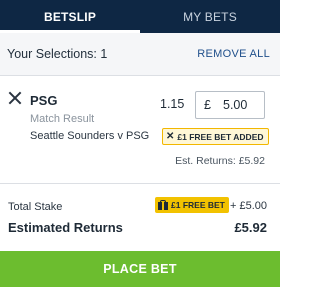 This screenshot has height=287, width=320. What do you see at coordinates (220, 161) in the screenshot?
I see `bet-est-returns: Est. Returns: £5.92` at bounding box center [220, 161].